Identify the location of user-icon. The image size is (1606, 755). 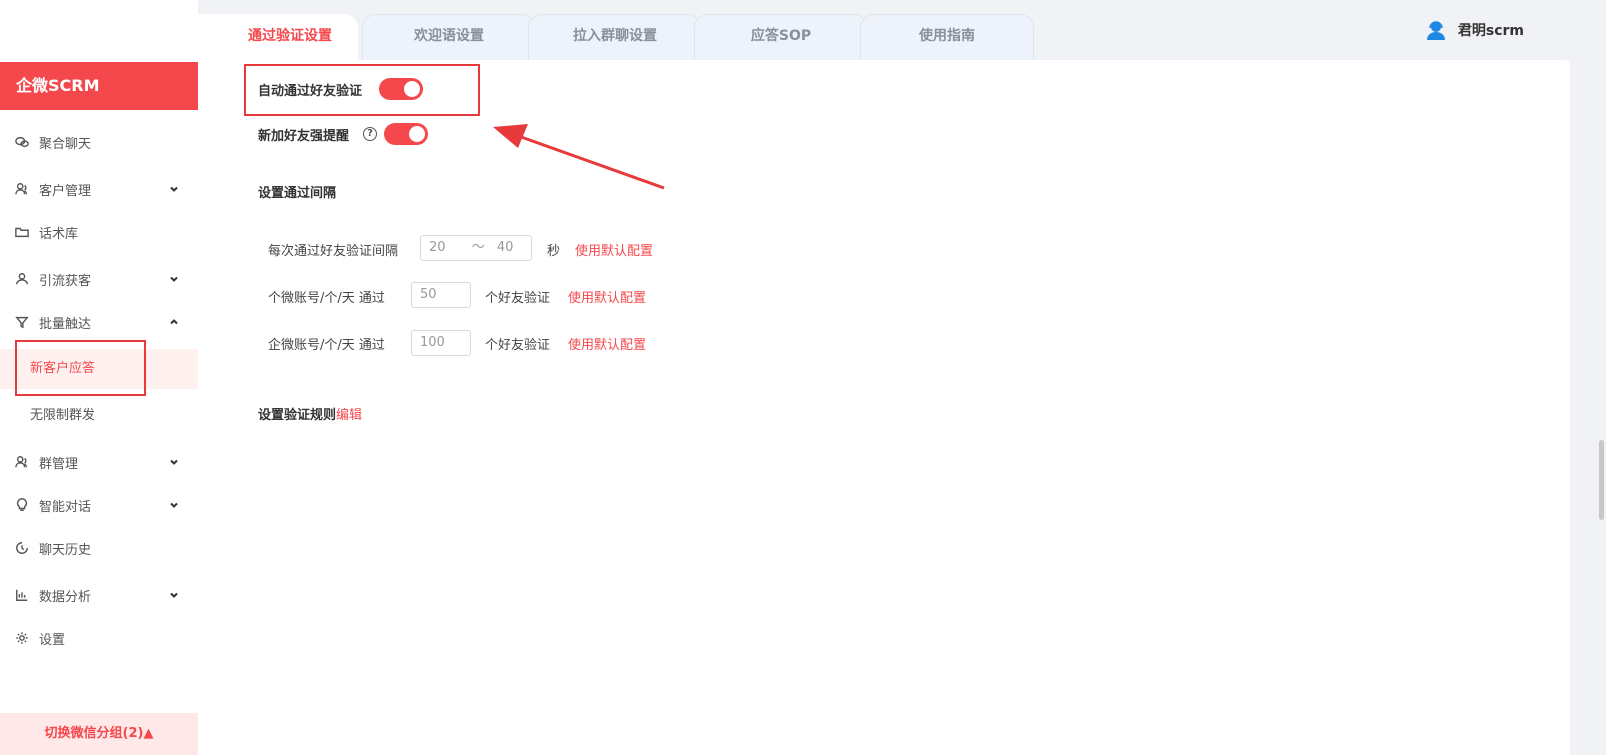
(22, 279).